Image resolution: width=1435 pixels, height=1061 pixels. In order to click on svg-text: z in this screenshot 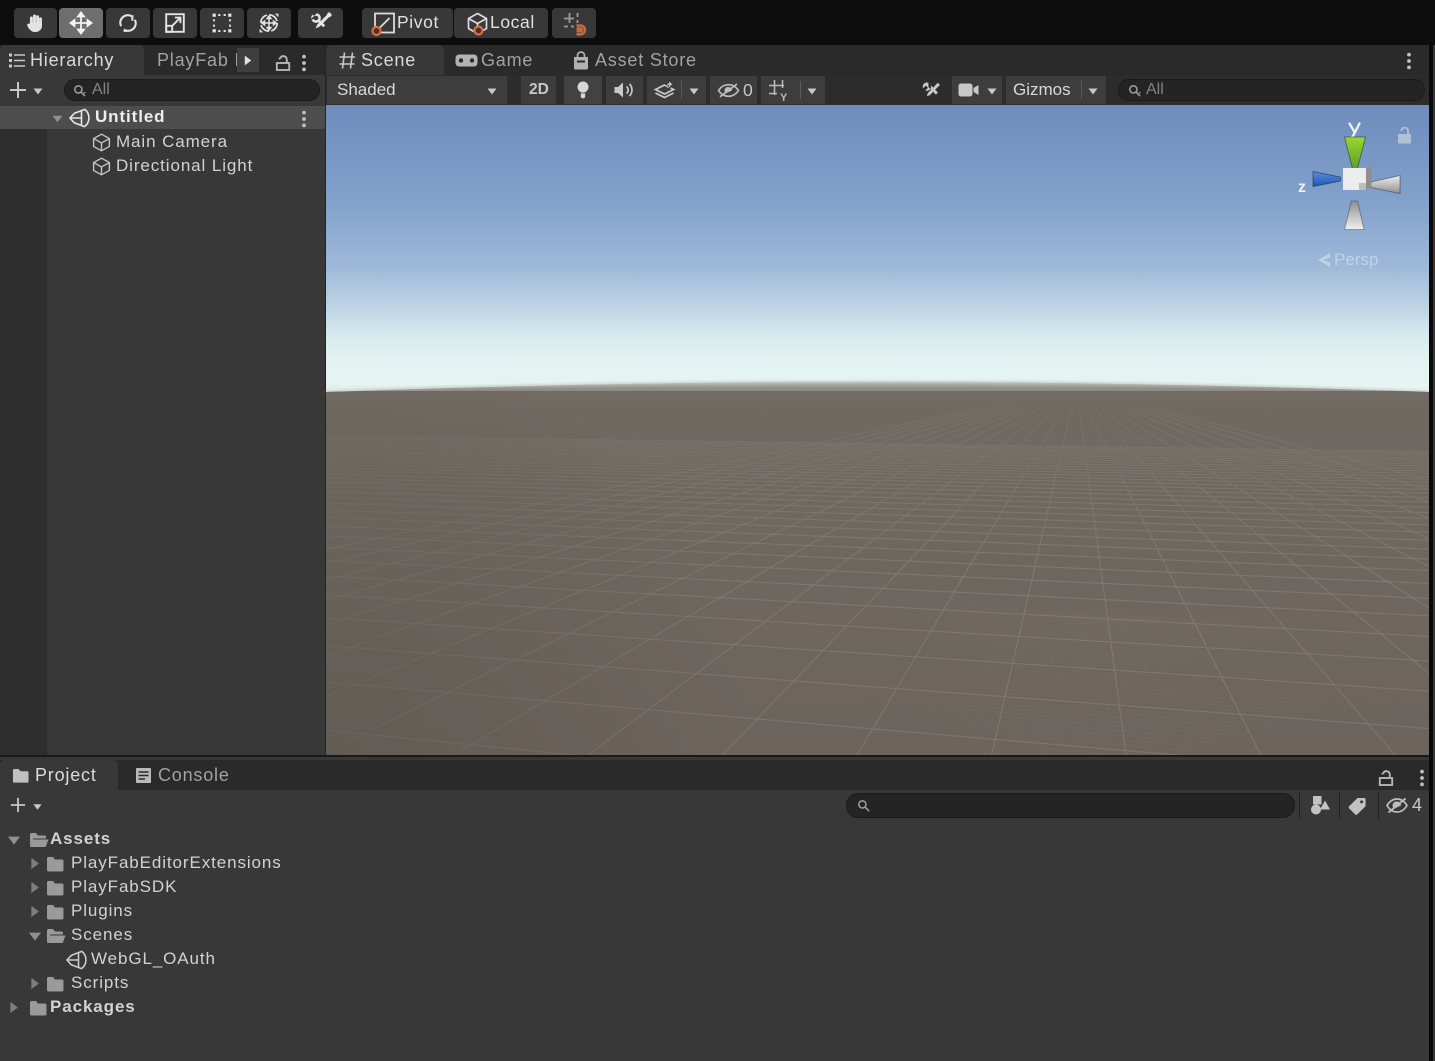, I will do `click(1302, 187)`.